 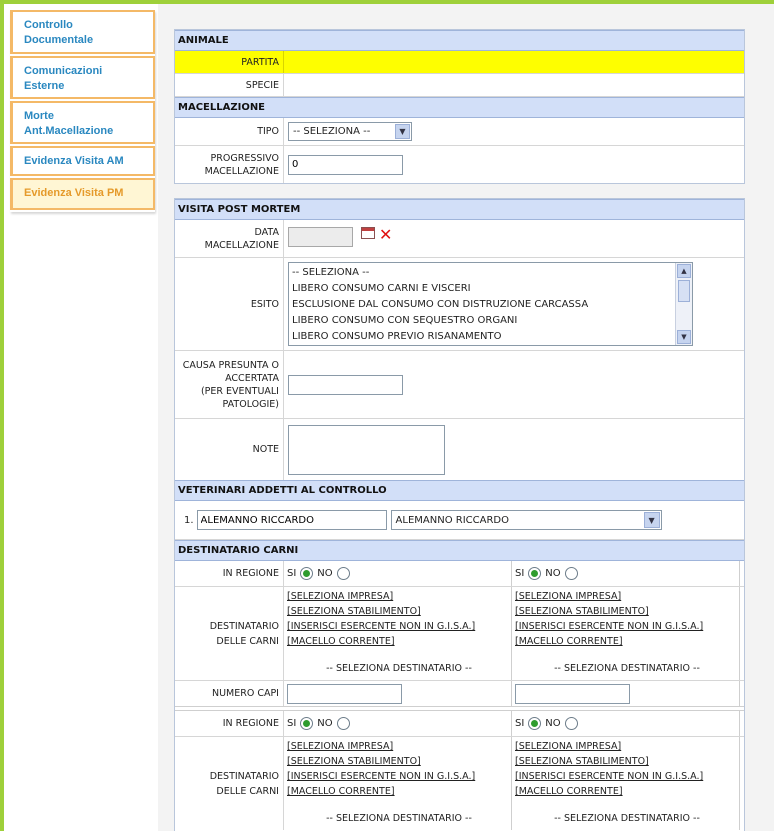 I want to click on calendar-icon, so click(x=368, y=233).